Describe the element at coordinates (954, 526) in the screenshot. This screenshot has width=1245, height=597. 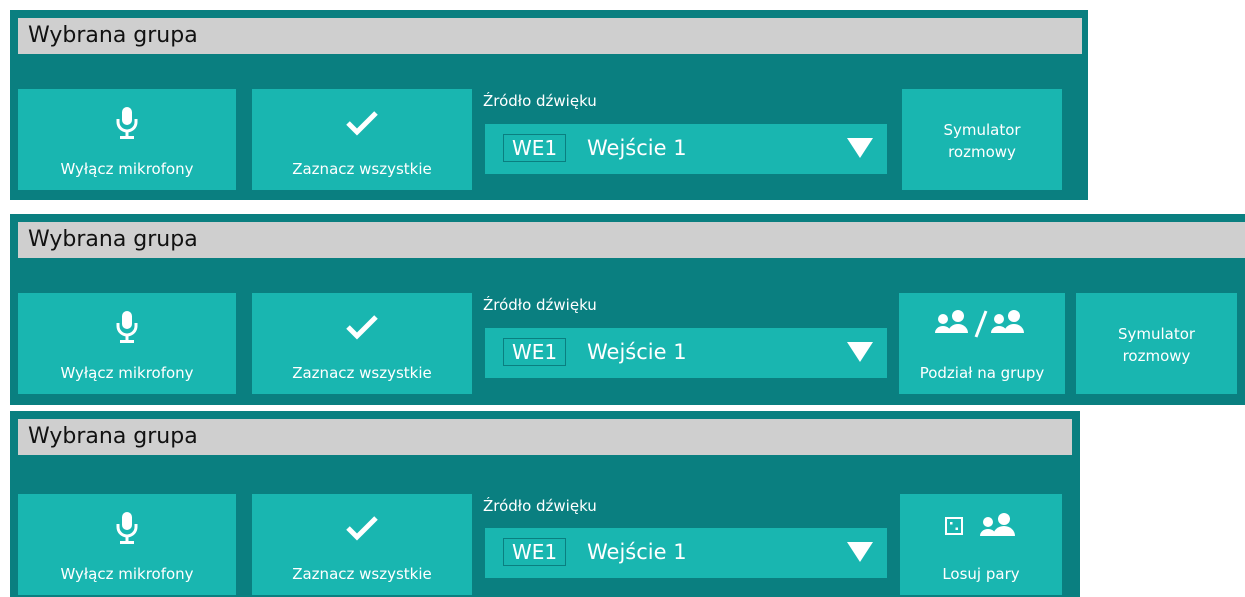
I see `dice-icon` at that location.